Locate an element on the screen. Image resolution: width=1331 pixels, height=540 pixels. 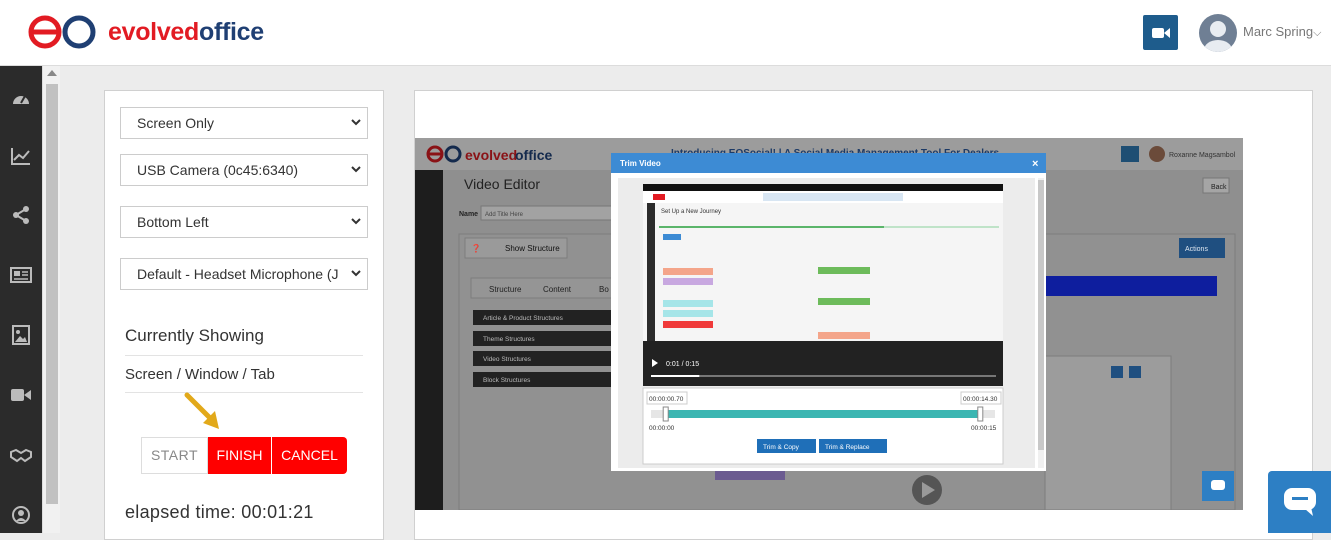
currently-showing-value: Screen / Window / Tab is located at coordinates (200, 374).